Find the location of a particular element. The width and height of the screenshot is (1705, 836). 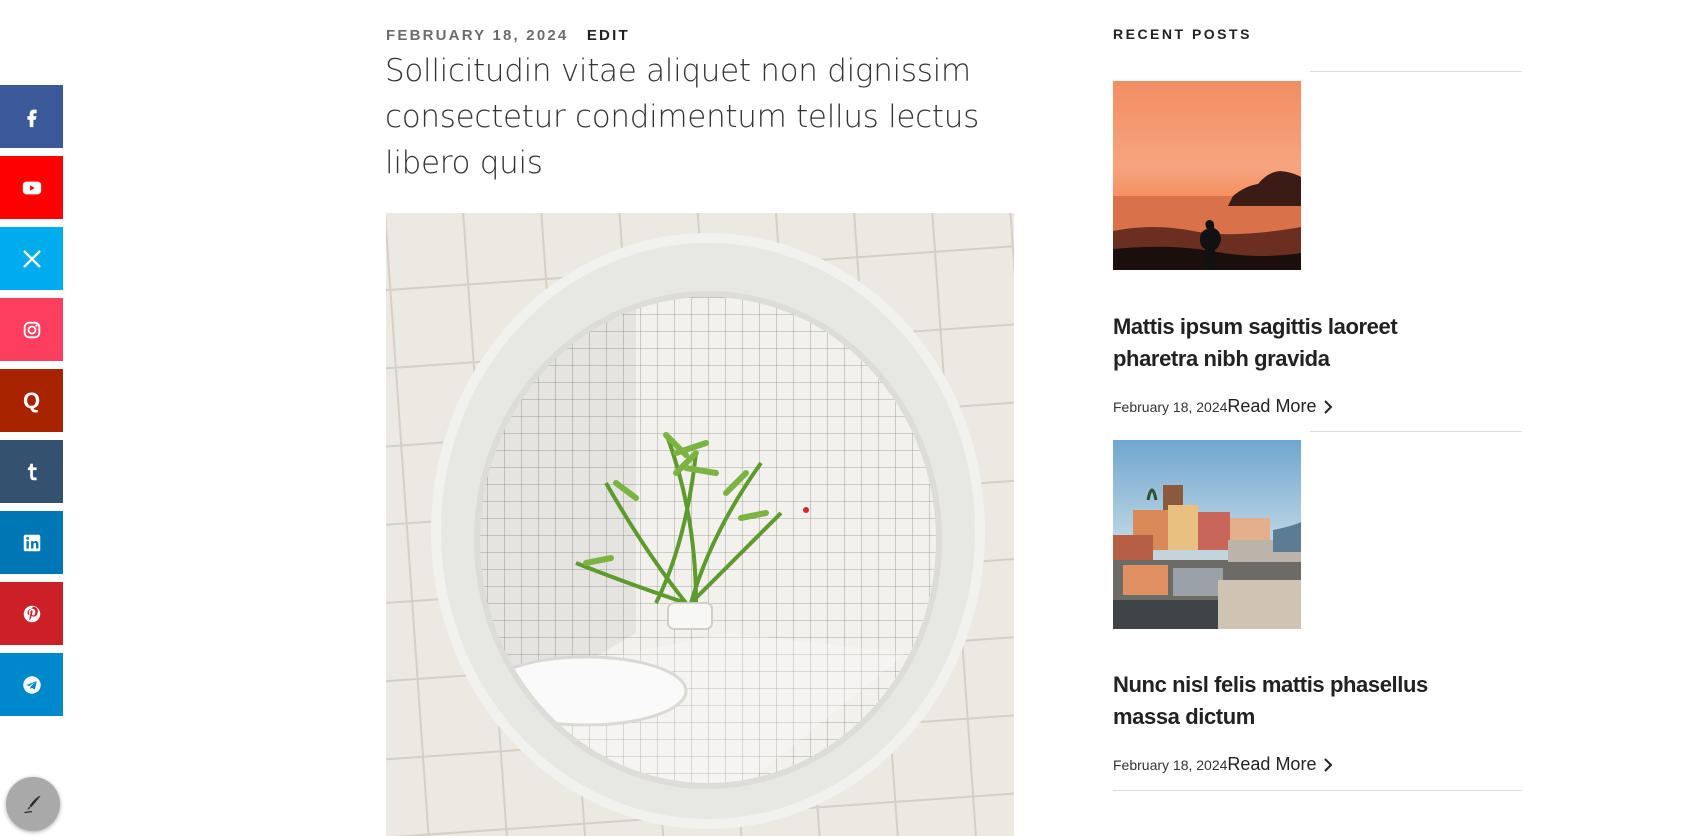

quora-icon: Q is located at coordinates (31, 400).